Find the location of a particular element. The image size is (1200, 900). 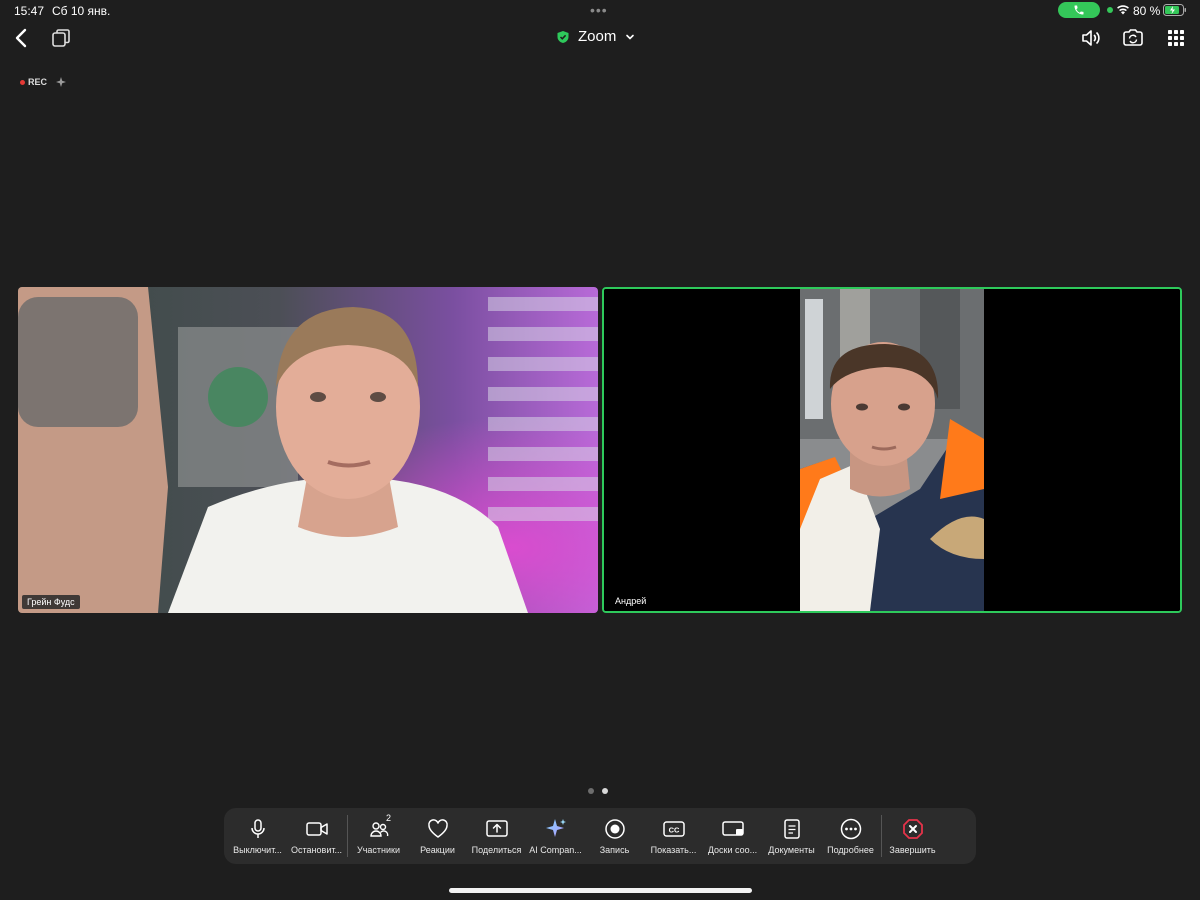

more-options-icon is located at coordinates (850, 829).